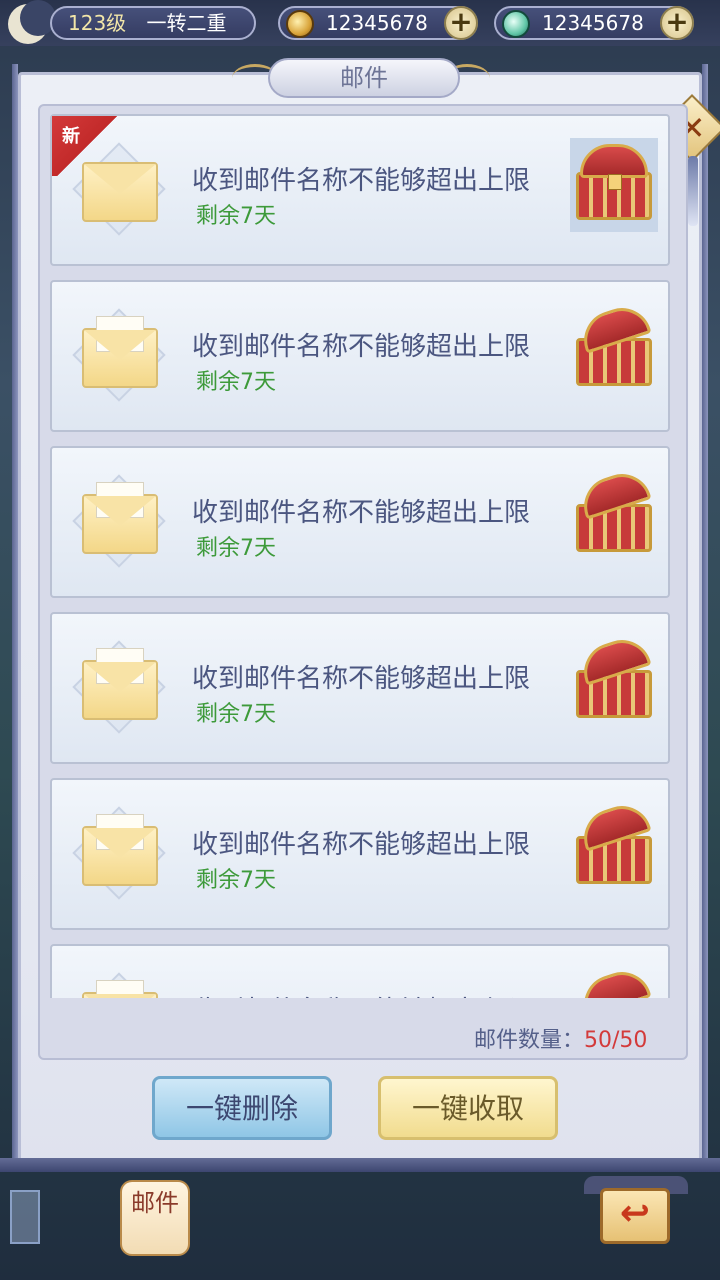 Image resolution: width=720 pixels, height=1280 pixels. Describe the element at coordinates (71, 136) in the screenshot. I see `new-badge-label: 新` at that location.